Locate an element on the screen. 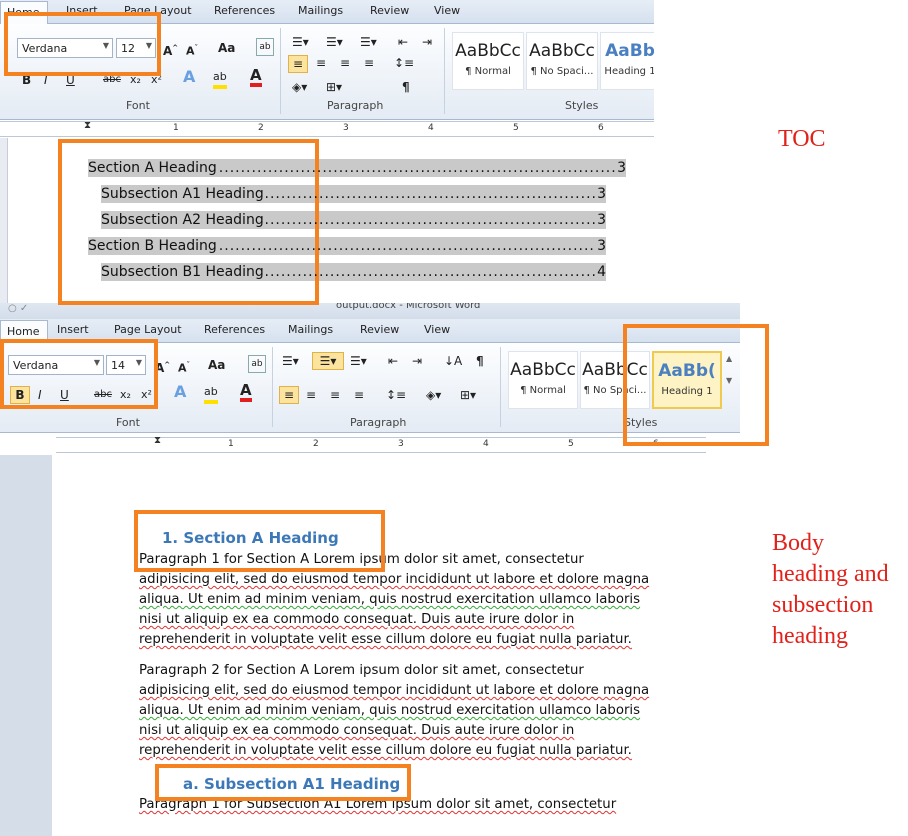 This screenshot has height=836, width=908. tab-insert: Insert is located at coordinates (73, 329).